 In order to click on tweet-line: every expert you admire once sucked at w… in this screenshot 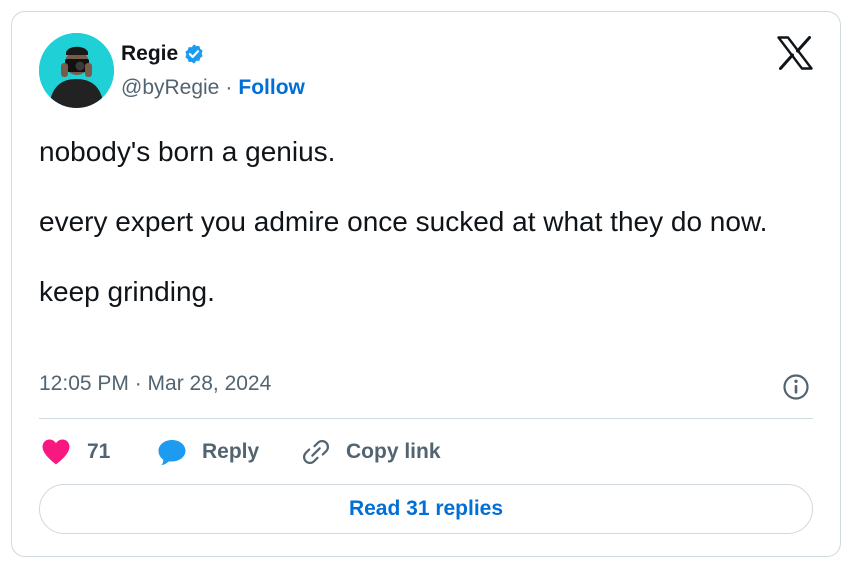, I will do `click(403, 221)`.